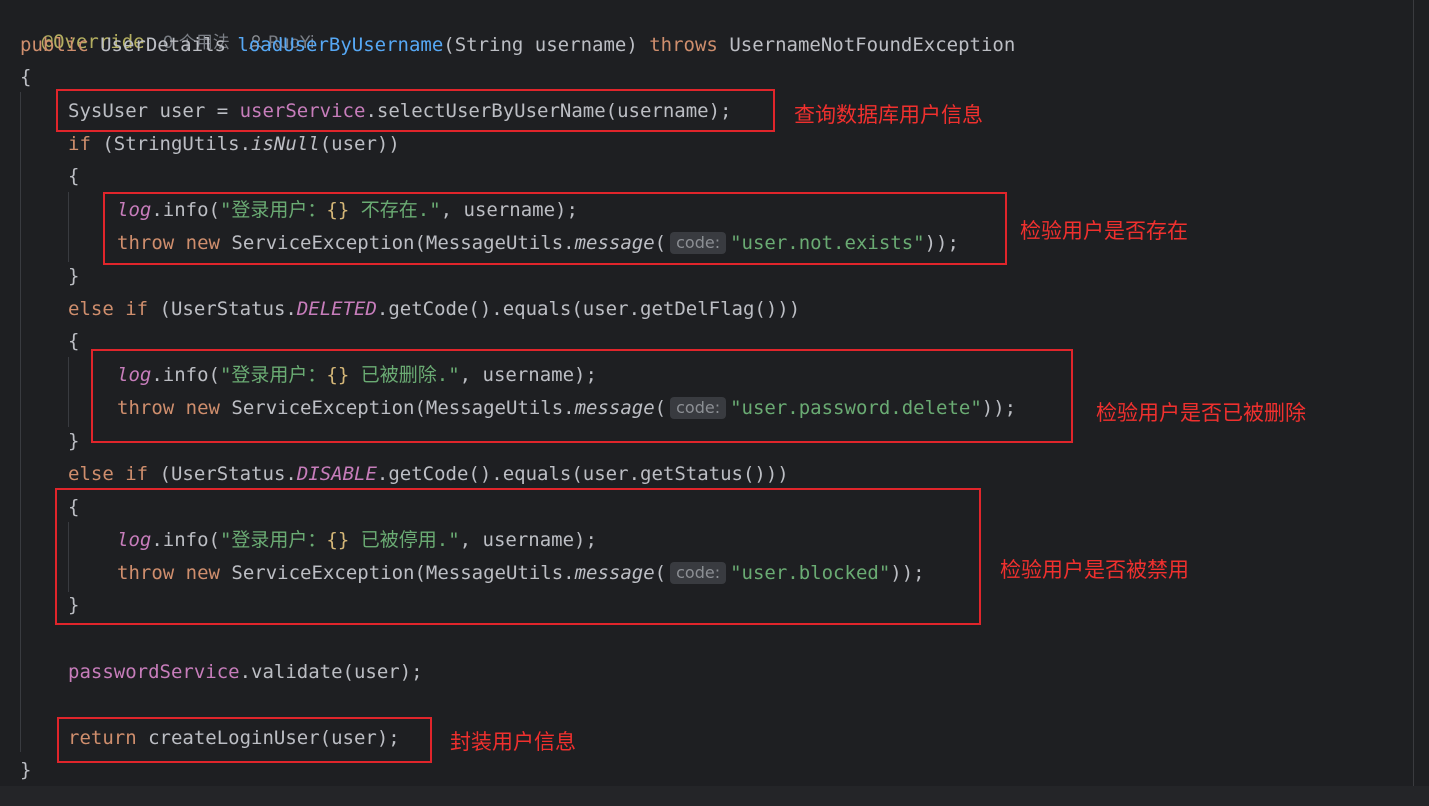 This screenshot has width=1429, height=806. What do you see at coordinates (340, 45) in the screenshot?
I see `method-name: loadUserByUsername` at bounding box center [340, 45].